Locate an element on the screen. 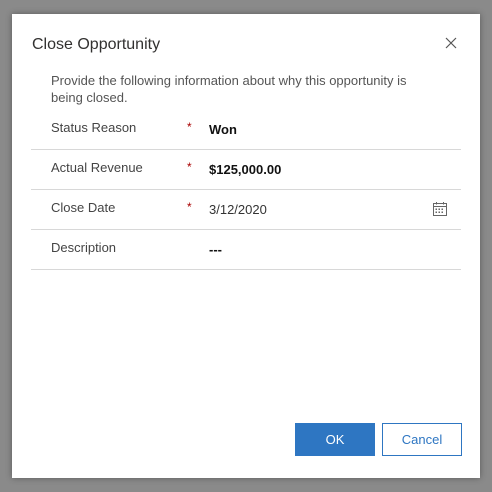 The width and height of the screenshot is (492, 492). description-label: Description is located at coordinates (84, 247).